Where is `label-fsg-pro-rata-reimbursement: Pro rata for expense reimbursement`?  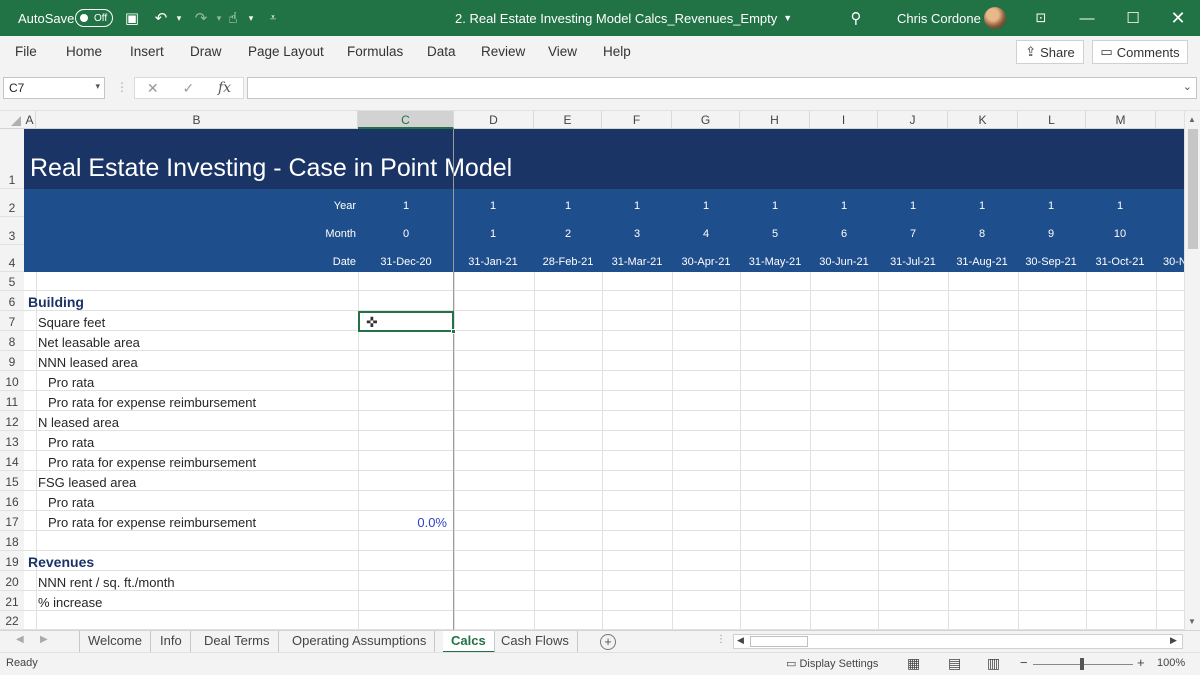
label-fsg-pro-rata-reimbursement: Pro rata for expense reimbursement is located at coordinates (152, 522).